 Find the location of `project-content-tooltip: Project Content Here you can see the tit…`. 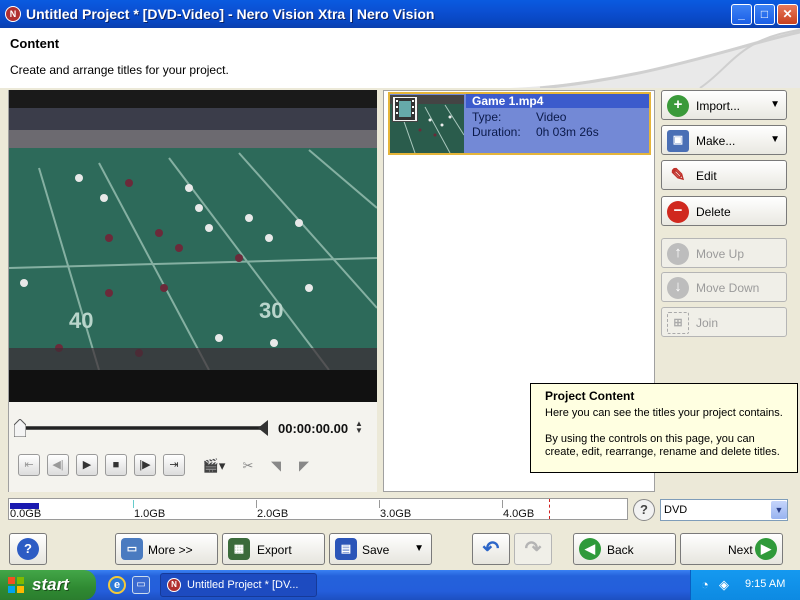

project-content-tooltip: Project Content Here you can see the tit… is located at coordinates (664, 428).